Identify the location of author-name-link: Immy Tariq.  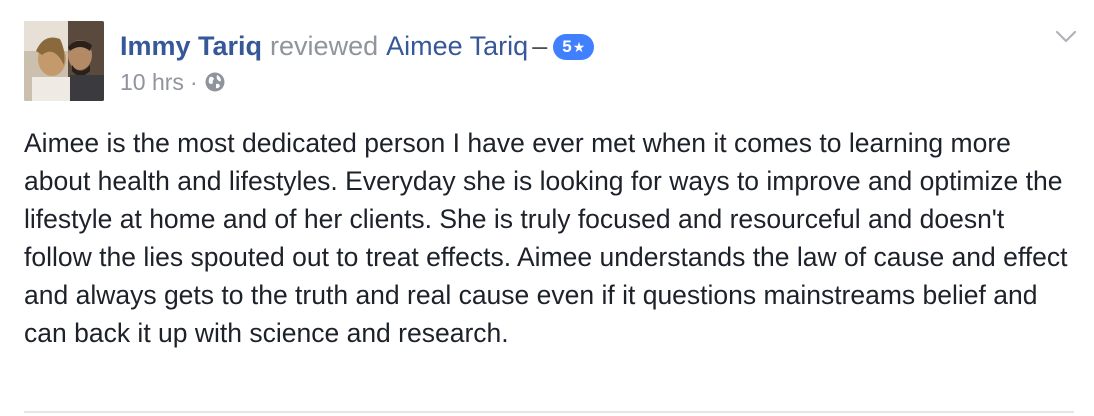
(191, 46).